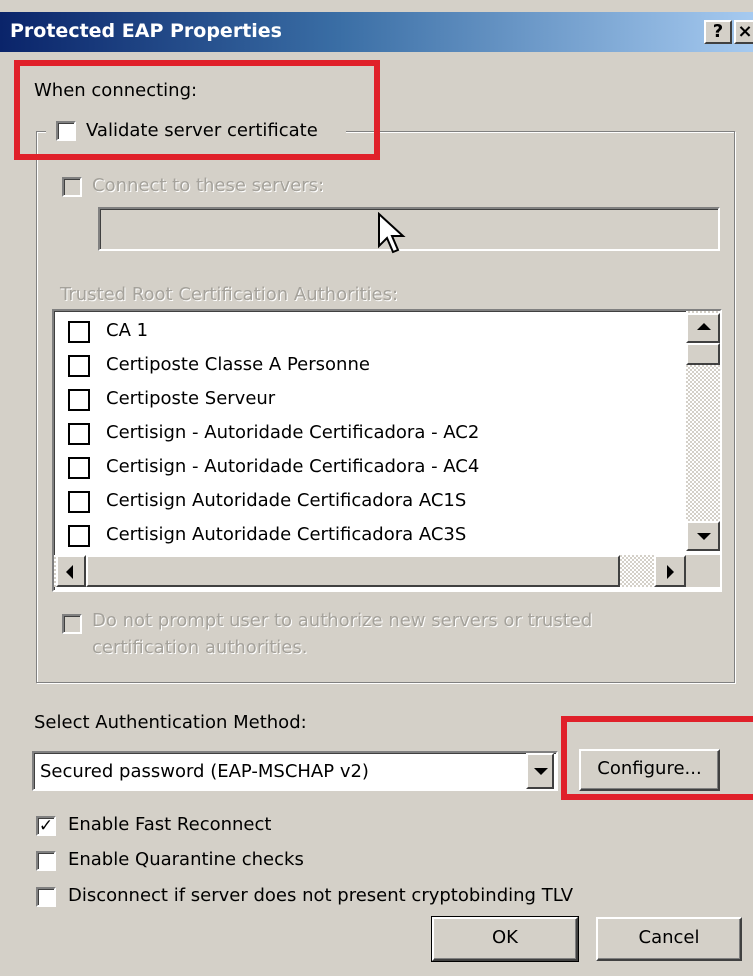  Describe the element at coordinates (669, 939) in the screenshot. I see `cancel-button: Cancel` at that location.